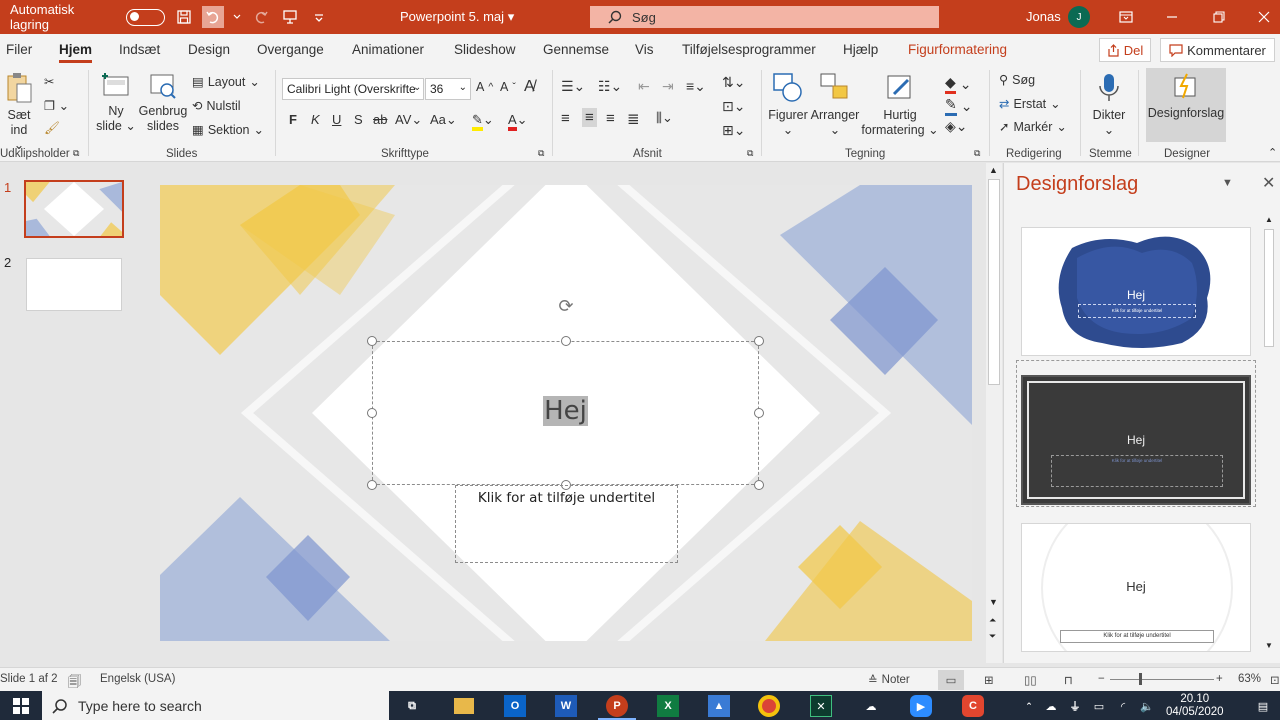  What do you see at coordinates (958, 84) in the screenshot?
I see `shape-fill-icon: ◆ ⌄` at bounding box center [958, 84].